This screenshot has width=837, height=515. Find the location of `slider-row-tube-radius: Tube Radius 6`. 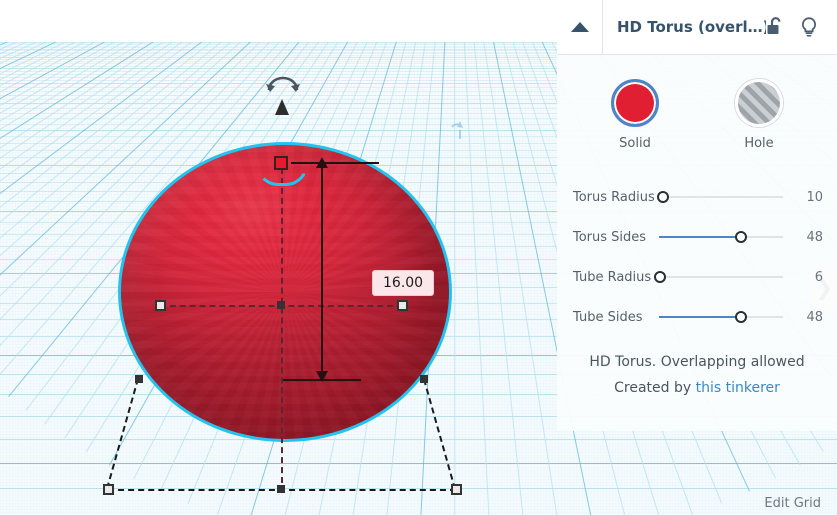

slider-row-tube-radius: Tube Radius 6 is located at coordinates (697, 277).